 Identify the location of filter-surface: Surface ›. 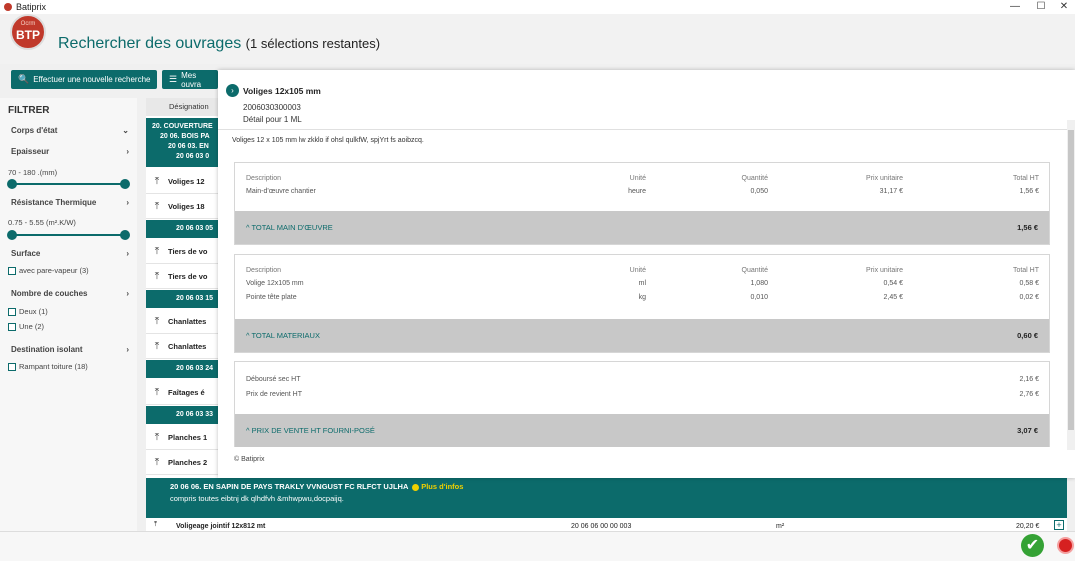
(70, 253).